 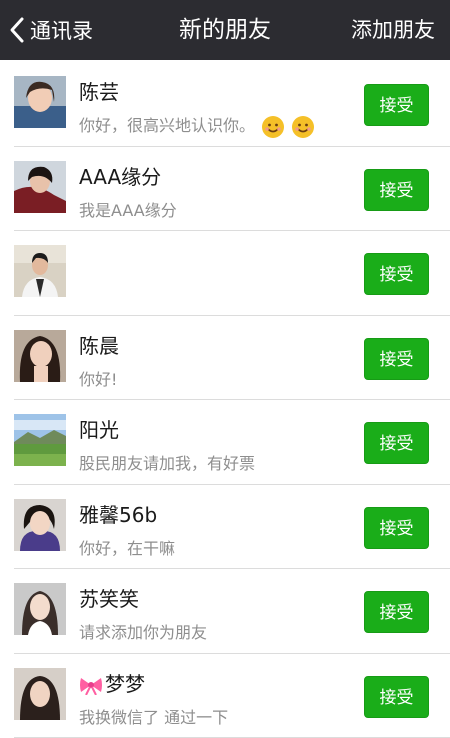 What do you see at coordinates (225, 442) in the screenshot?
I see `list-item: 阳光 股民朋友请加我，有好票 接受` at bounding box center [225, 442].